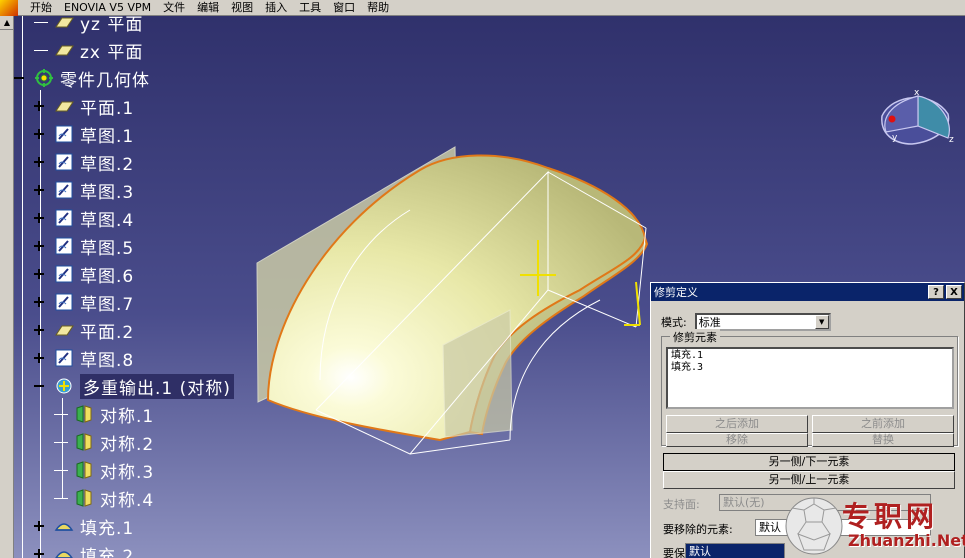 The width and height of the screenshot is (965, 558). What do you see at coordinates (810, 356) in the screenshot?
I see `list-item: 填充.1` at bounding box center [810, 356].